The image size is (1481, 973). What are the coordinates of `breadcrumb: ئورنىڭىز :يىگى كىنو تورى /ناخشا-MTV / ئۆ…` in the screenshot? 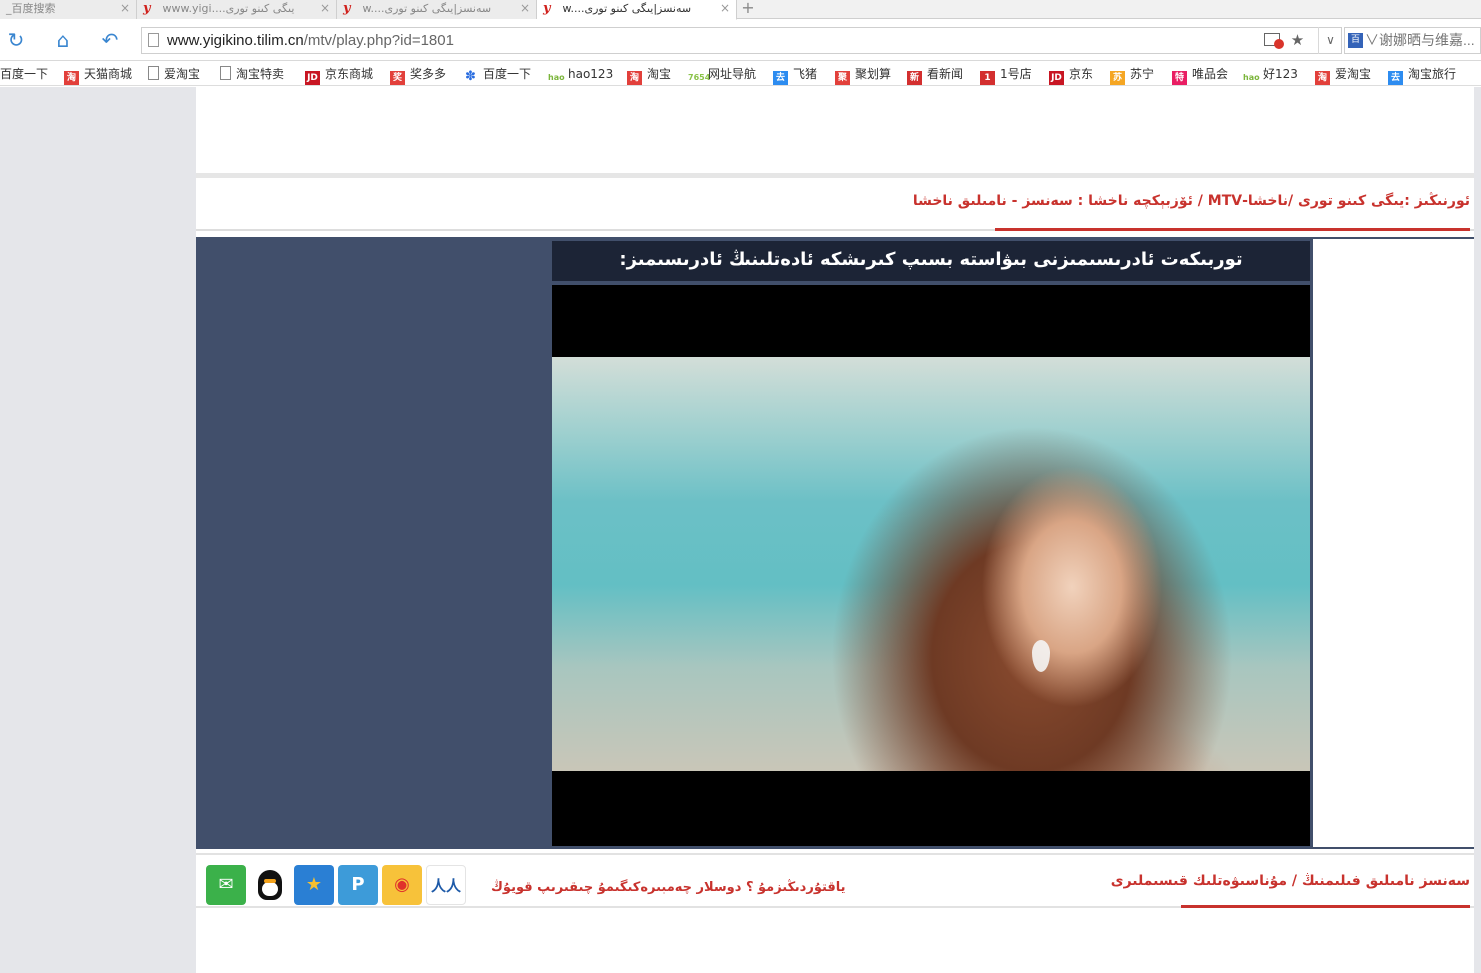 It's located at (835, 204).